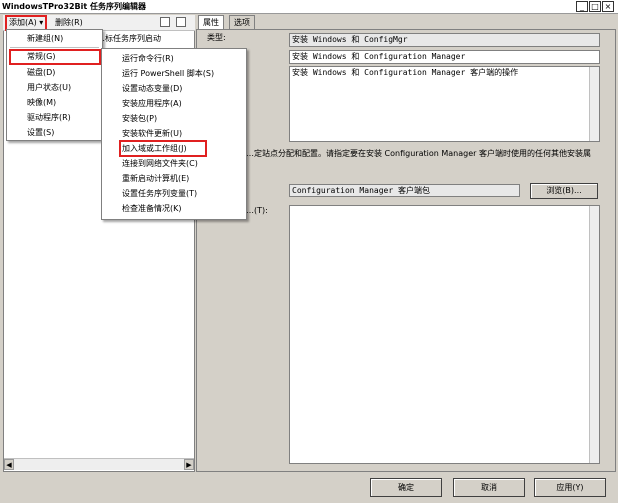 This screenshot has height=503, width=618. Describe the element at coordinates (444, 57) in the screenshot. I see `name-field: 安装 Windows 和 Configuration Manager` at that location.